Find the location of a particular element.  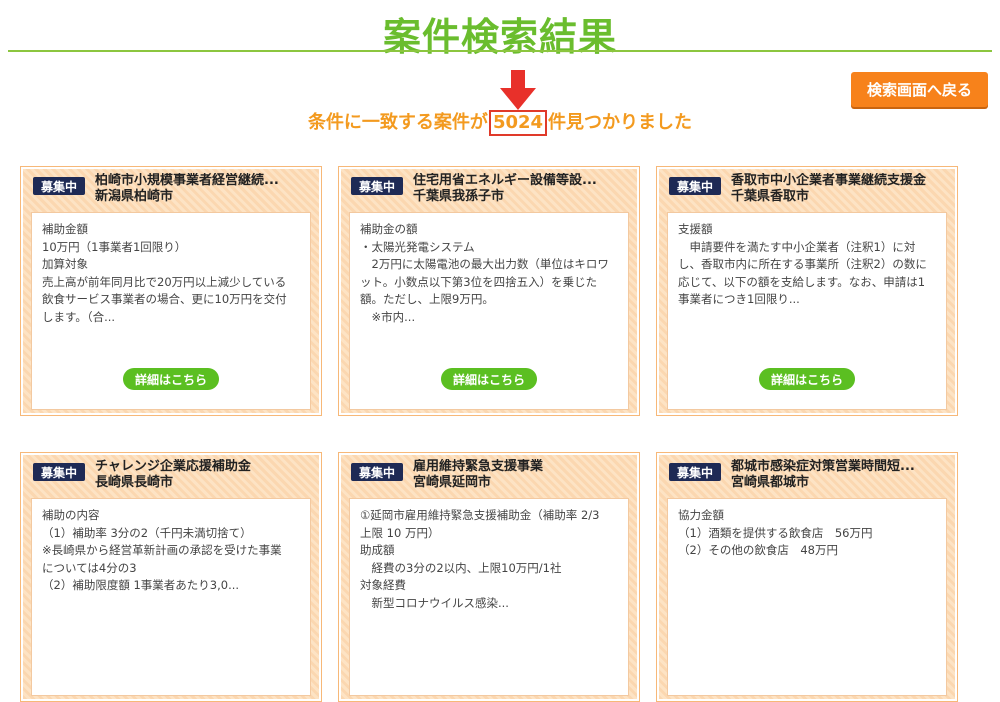

summary-line: ①延岡市雇用維持緊急支援補助金（補助率 2/3 is located at coordinates (480, 515).